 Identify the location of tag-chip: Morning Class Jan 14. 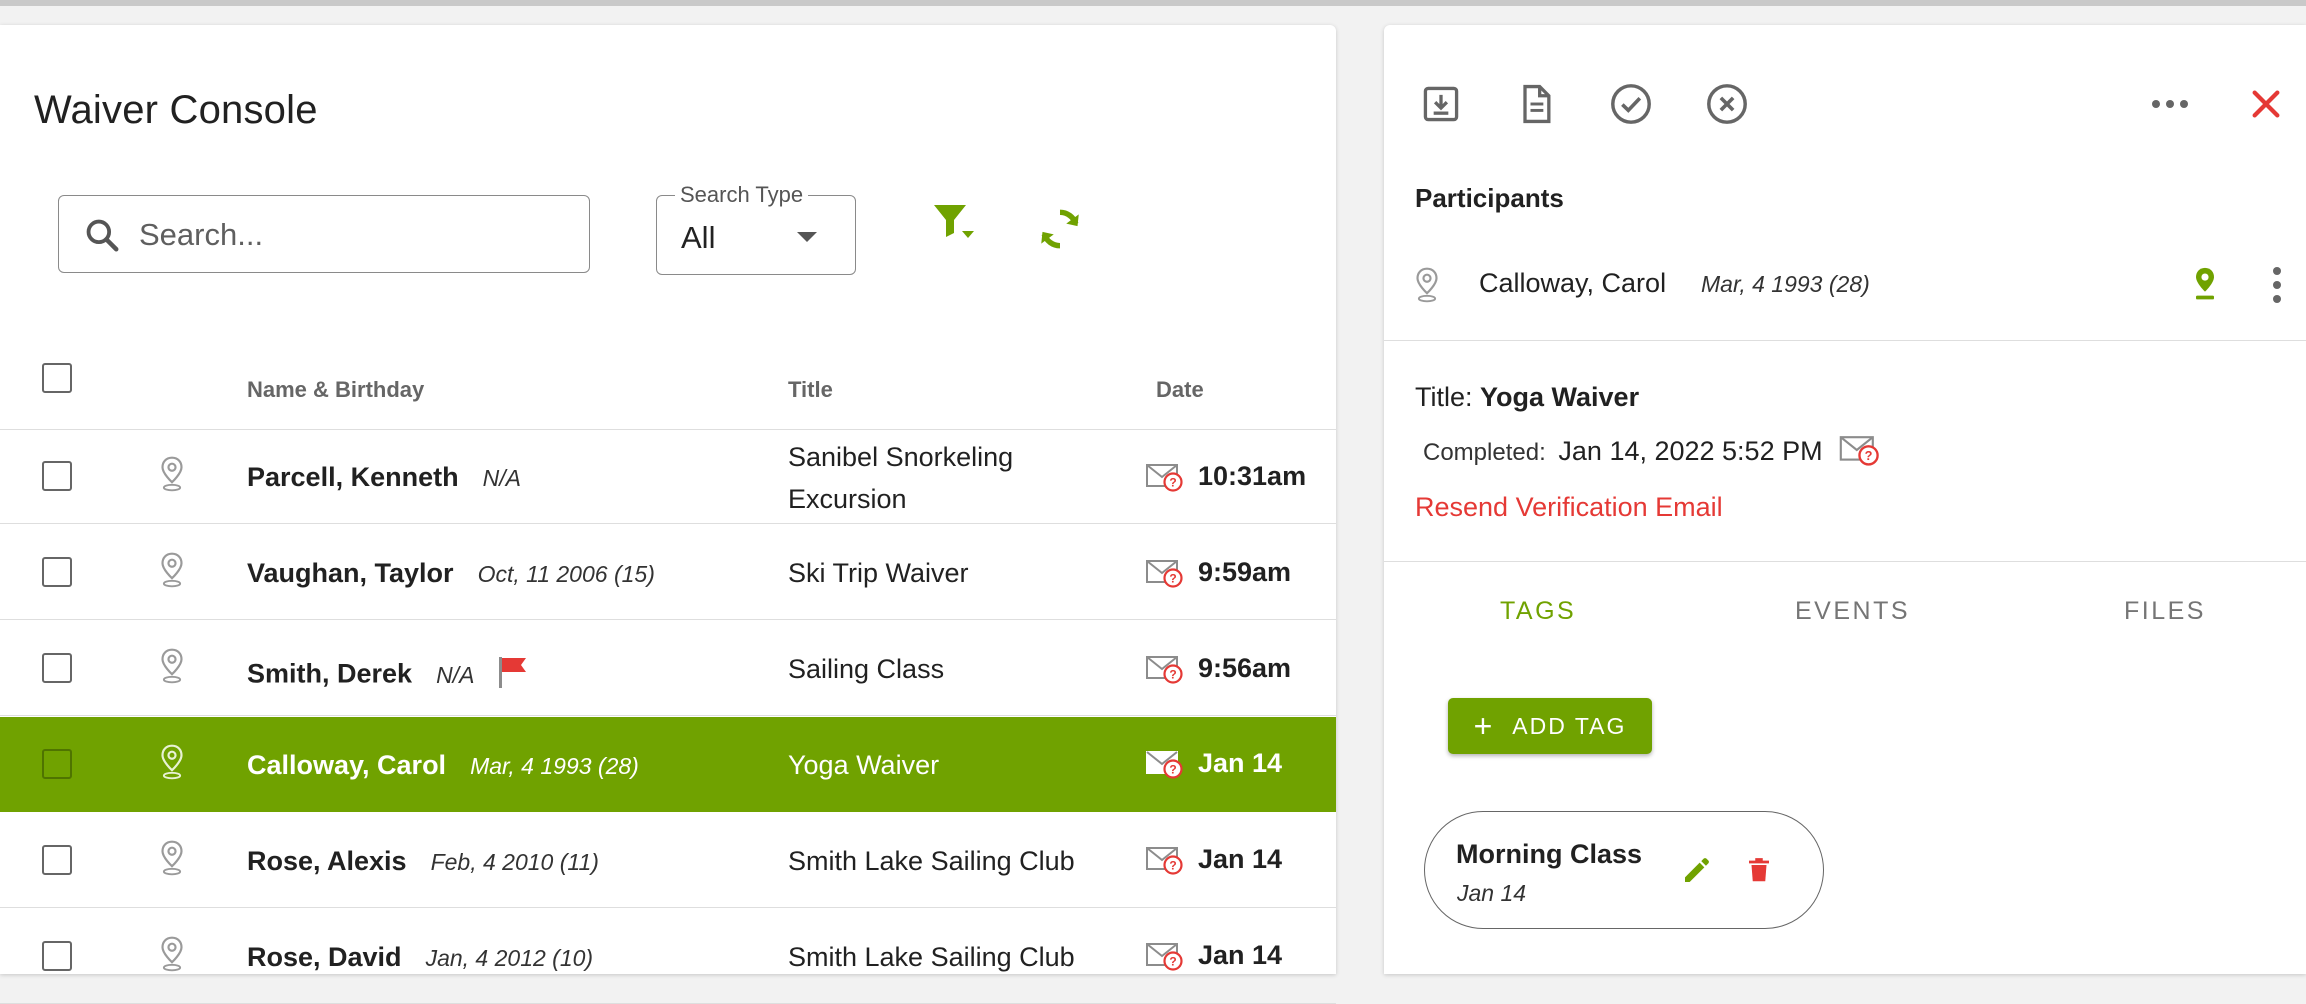
(1624, 870).